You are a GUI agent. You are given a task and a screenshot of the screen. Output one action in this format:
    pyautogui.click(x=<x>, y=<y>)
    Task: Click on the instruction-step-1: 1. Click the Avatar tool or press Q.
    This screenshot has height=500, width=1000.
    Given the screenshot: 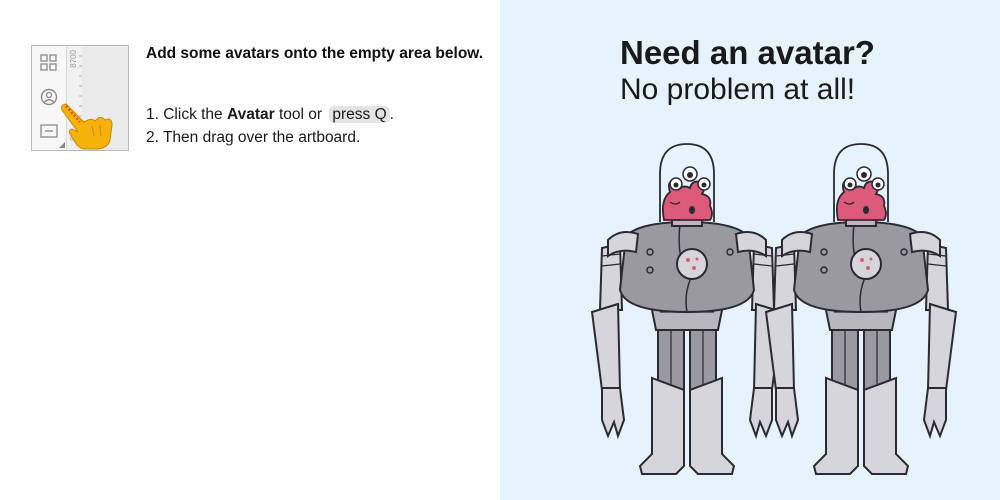 What is the action you would take?
    pyautogui.click(x=270, y=115)
    